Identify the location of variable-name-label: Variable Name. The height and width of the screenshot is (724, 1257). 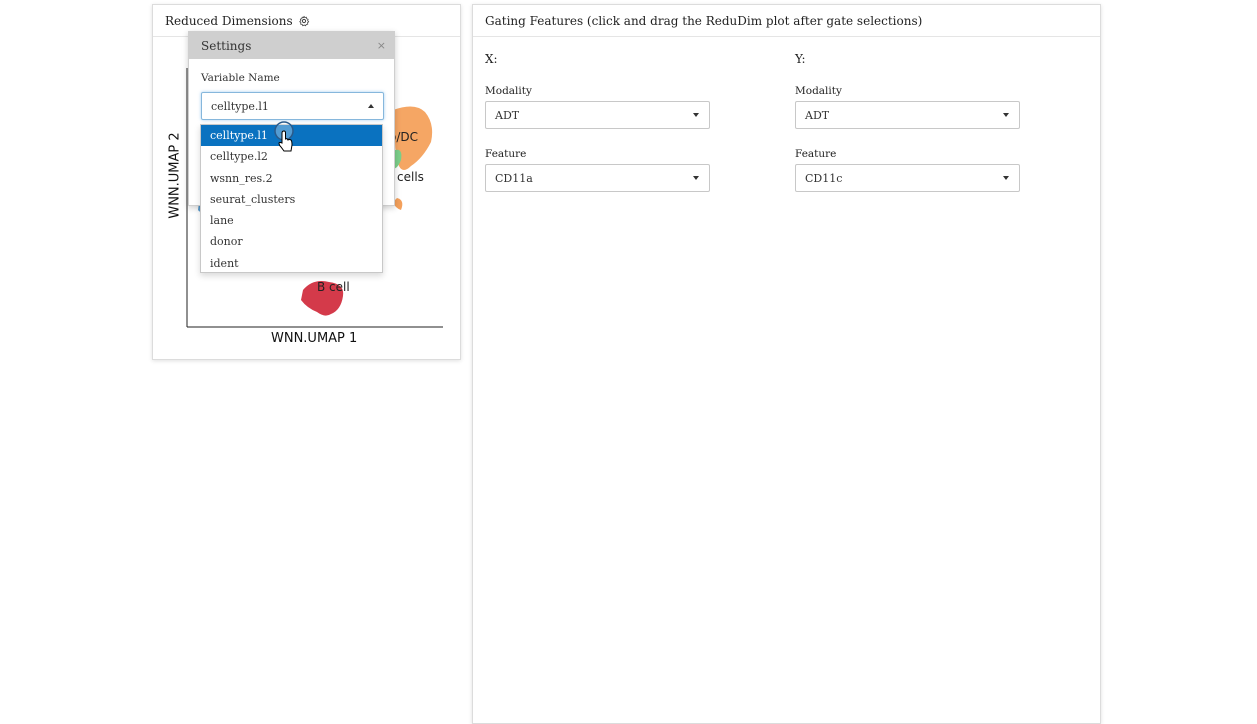
(240, 78).